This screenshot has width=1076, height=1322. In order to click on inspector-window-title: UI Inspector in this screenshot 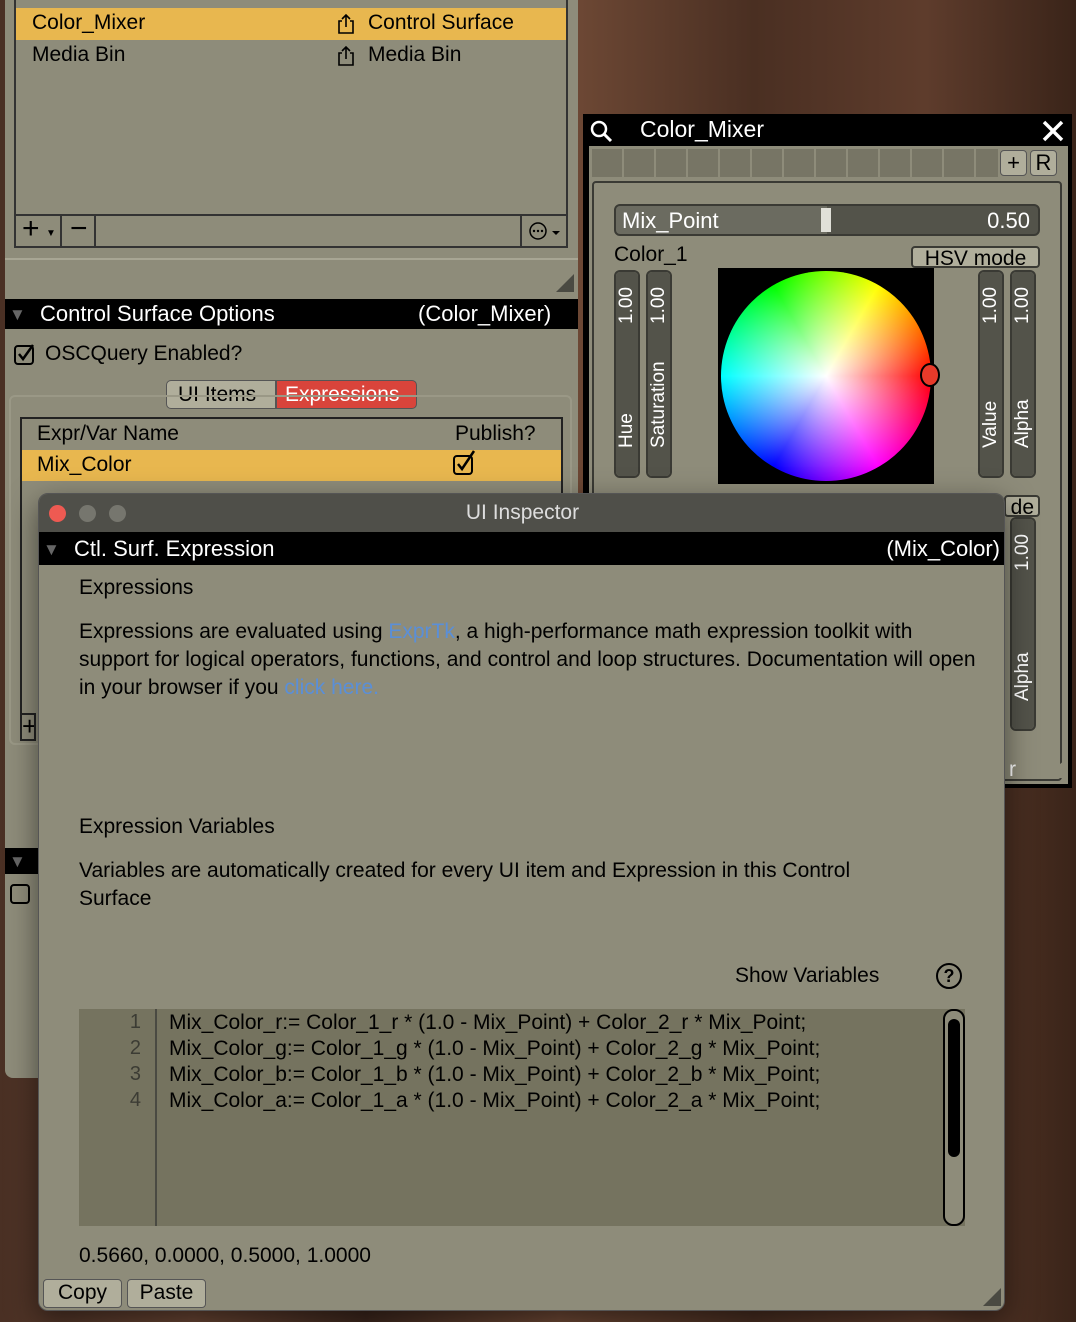, I will do `click(522, 512)`.